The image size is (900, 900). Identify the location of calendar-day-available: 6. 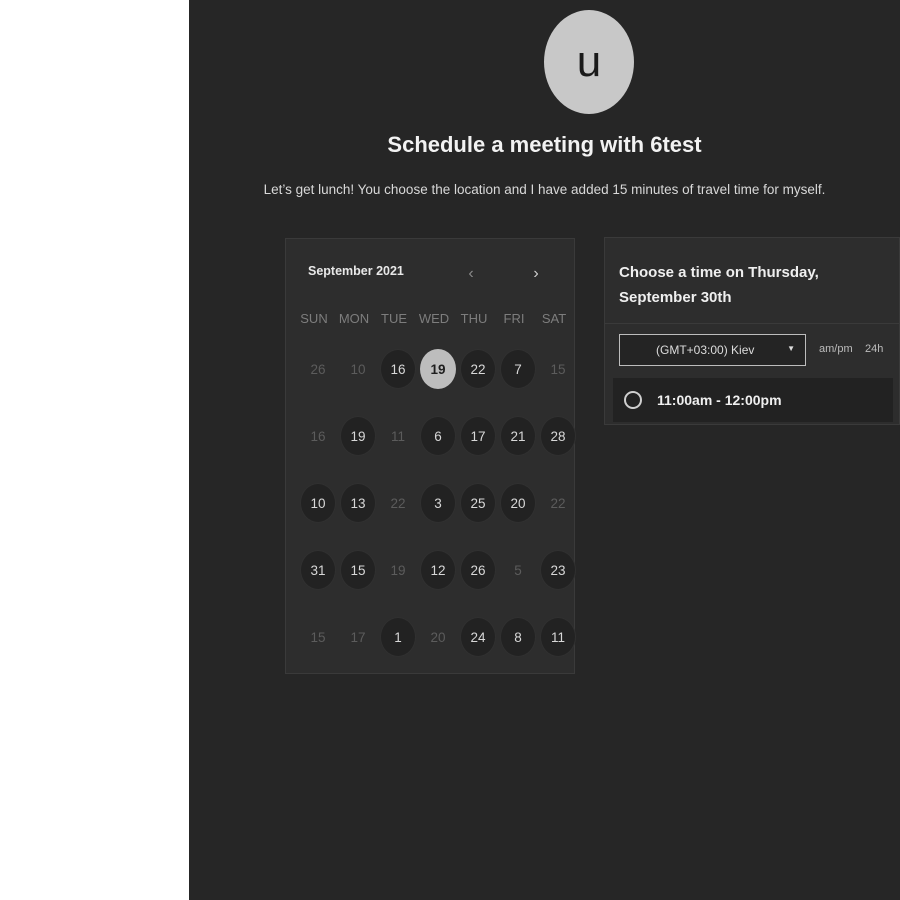
(438, 436).